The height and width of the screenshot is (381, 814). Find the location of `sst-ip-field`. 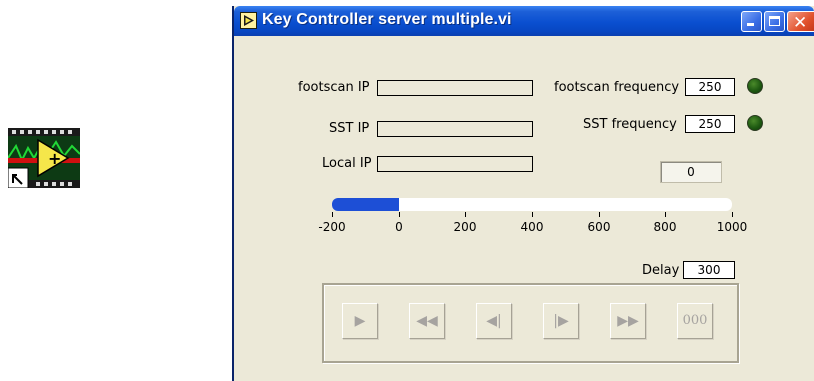

sst-ip-field is located at coordinates (455, 129).